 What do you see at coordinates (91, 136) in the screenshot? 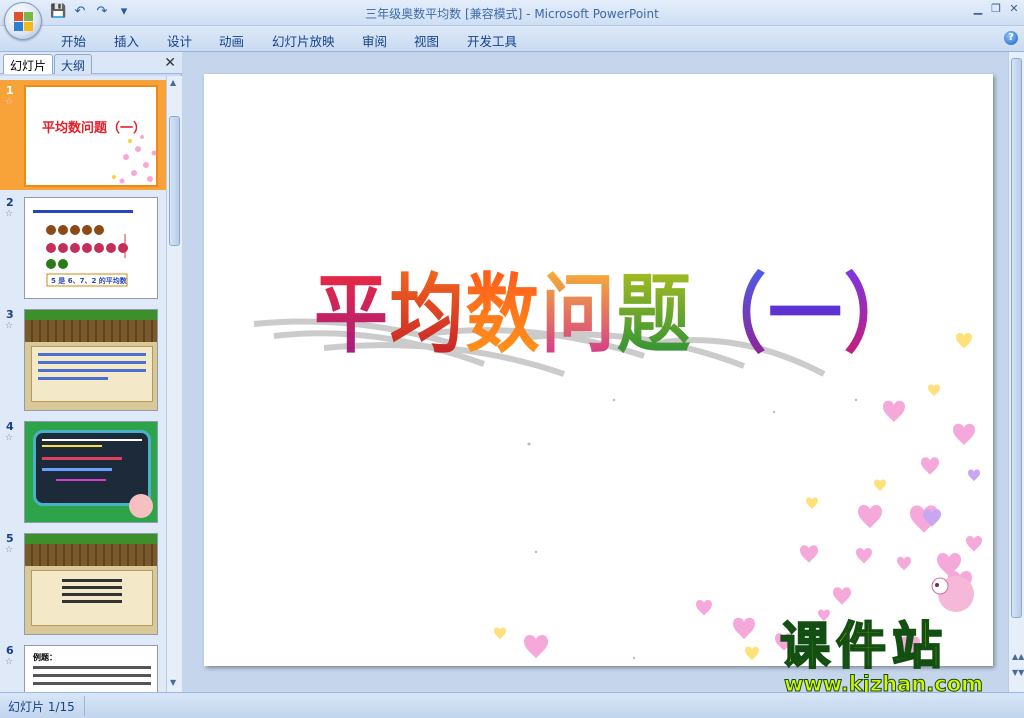
I see `slide-preview: 平均数问题（一）` at bounding box center [91, 136].